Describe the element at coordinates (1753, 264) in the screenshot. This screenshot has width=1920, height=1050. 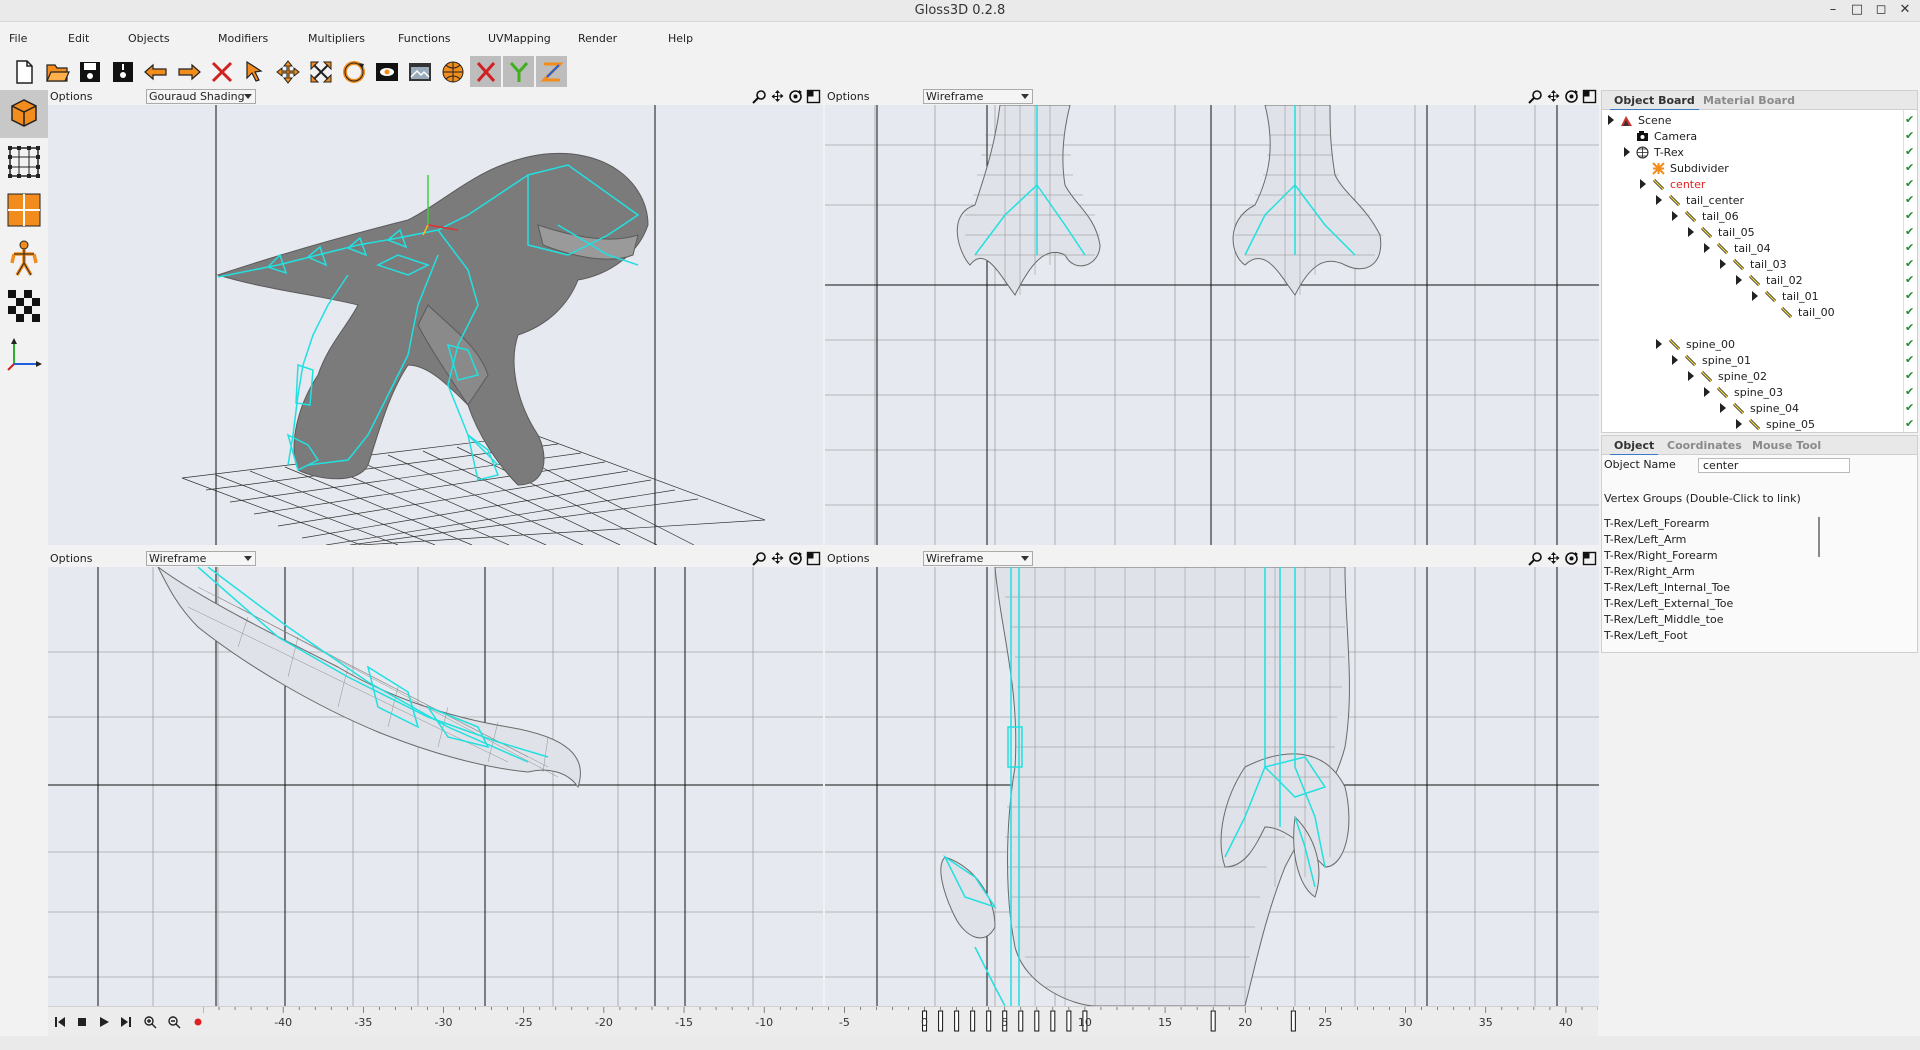
I see `tree-item-tail-03: tail_03` at that location.